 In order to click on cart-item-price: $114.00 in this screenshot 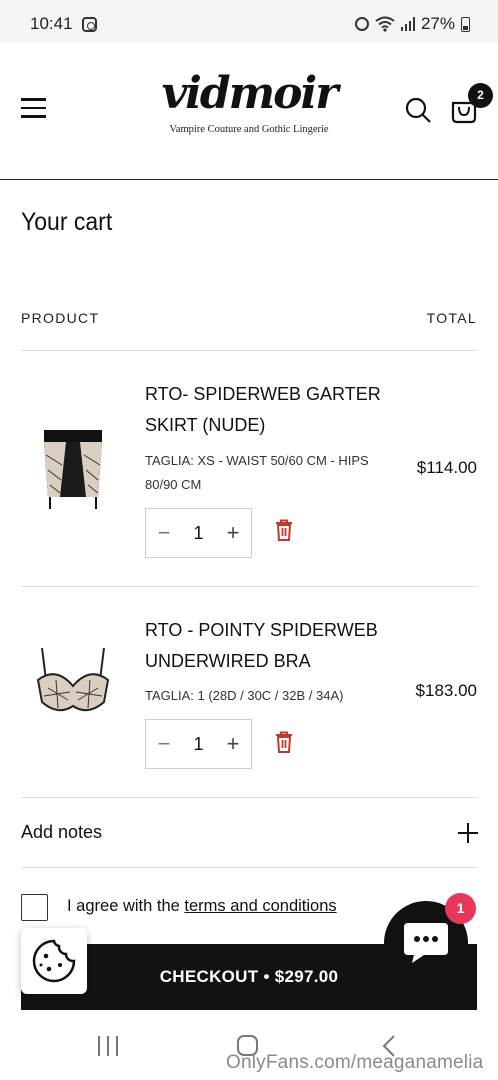, I will do `click(446, 467)`.